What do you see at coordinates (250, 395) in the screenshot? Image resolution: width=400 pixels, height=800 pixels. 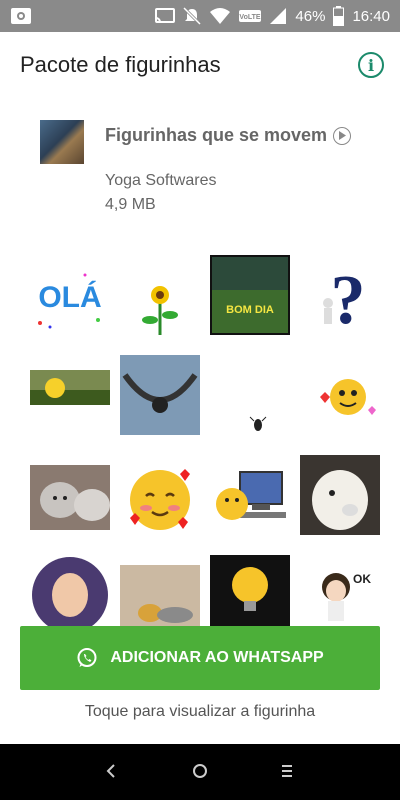 I see `sticker-bug` at bounding box center [250, 395].